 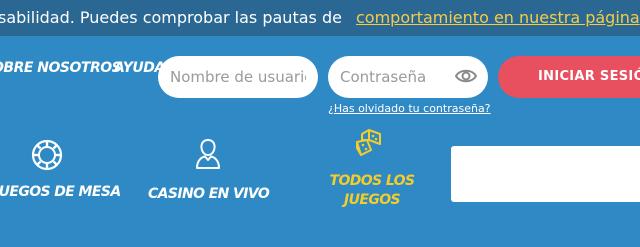 I want to click on category-label: Todos los juegos, so click(x=372, y=190).